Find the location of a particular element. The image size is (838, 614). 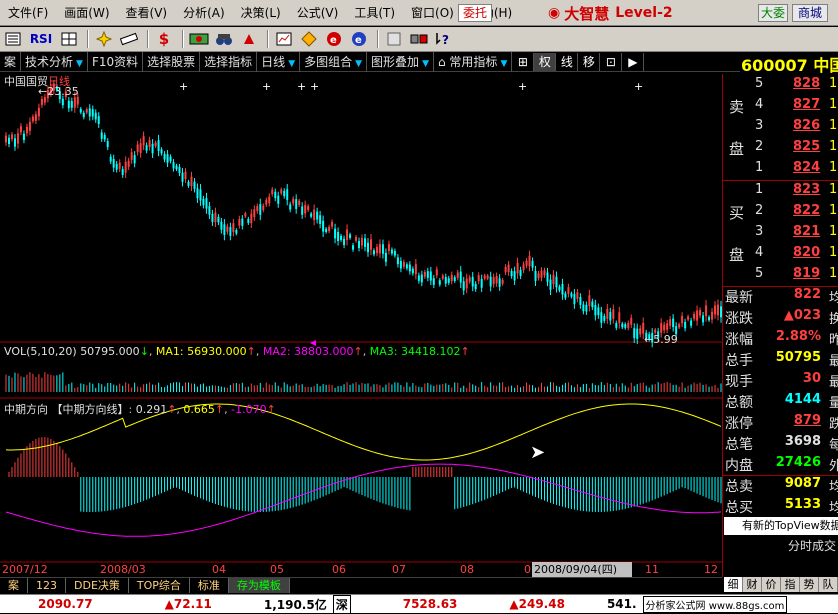

tab-trend: 势 is located at coordinates (809, 584).